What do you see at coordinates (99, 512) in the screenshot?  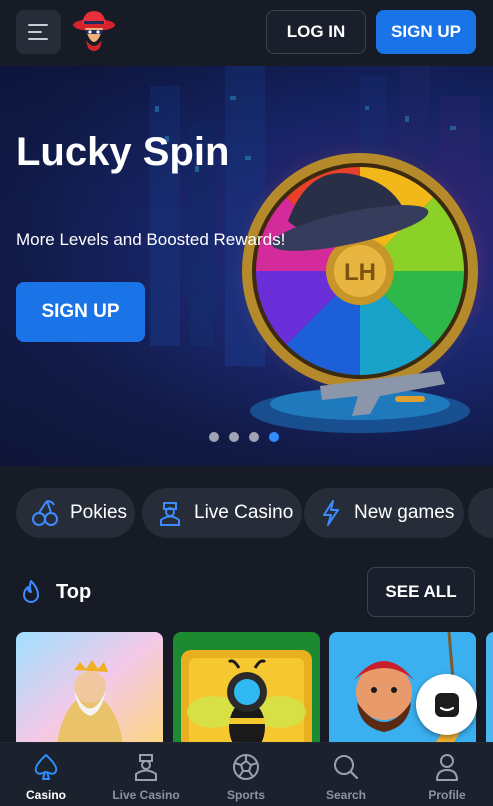 I see `category-label: Pokies` at bounding box center [99, 512].